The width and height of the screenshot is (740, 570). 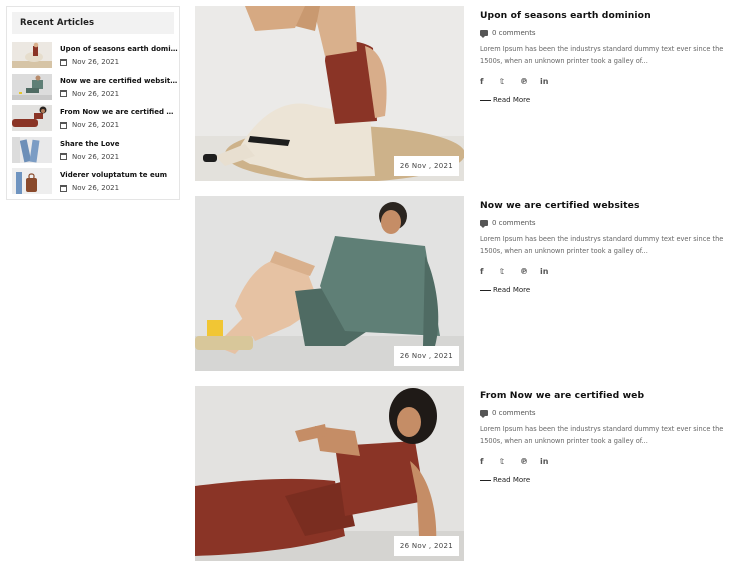 I want to click on widget-title: Recent Articles, so click(x=57, y=23).